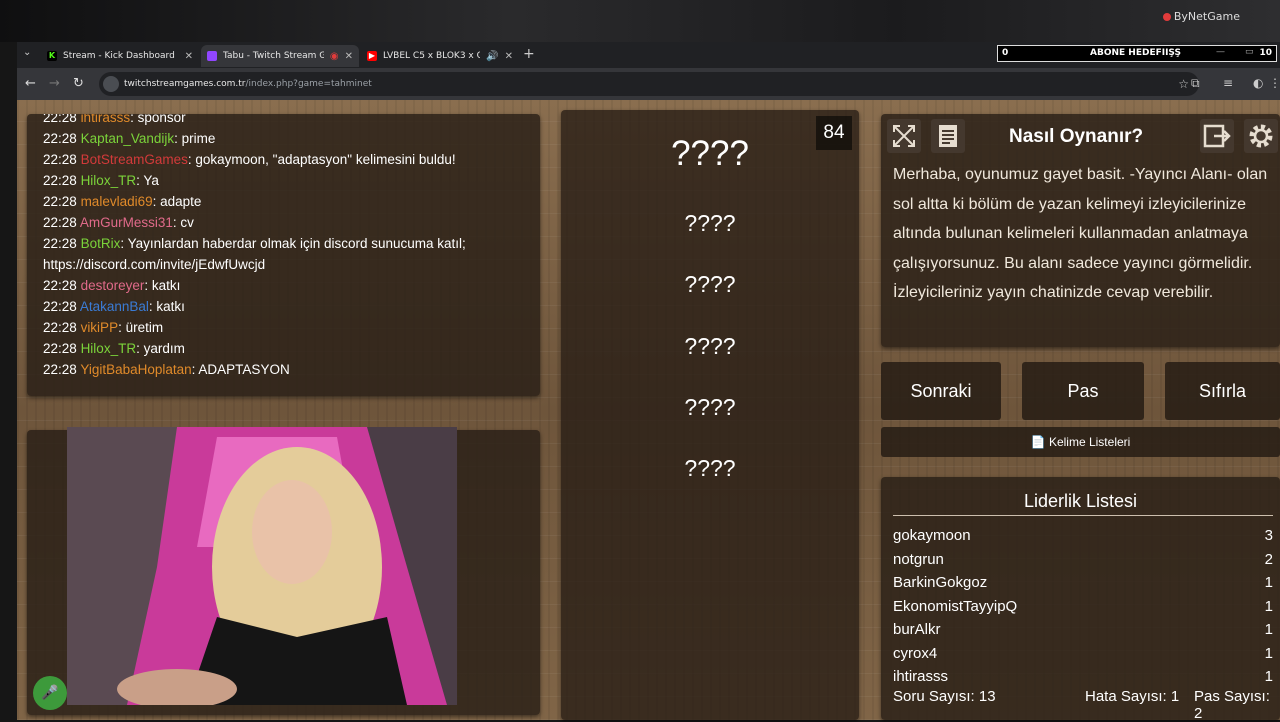 This screenshot has width=1280, height=722. What do you see at coordinates (1258, 83) in the screenshot?
I see `profile-icon: ◐` at bounding box center [1258, 83].